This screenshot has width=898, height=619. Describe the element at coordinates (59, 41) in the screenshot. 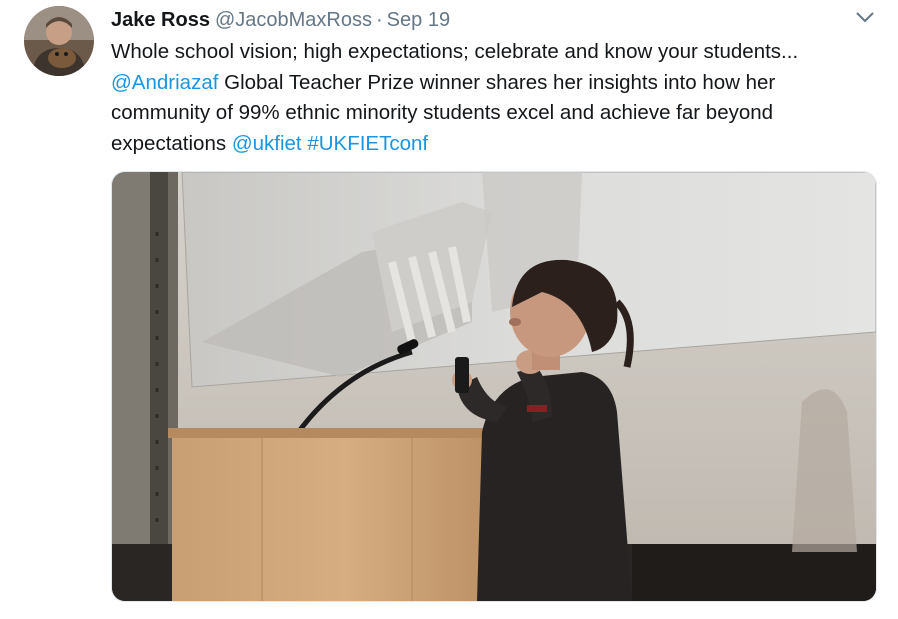

I see `avatar` at that location.